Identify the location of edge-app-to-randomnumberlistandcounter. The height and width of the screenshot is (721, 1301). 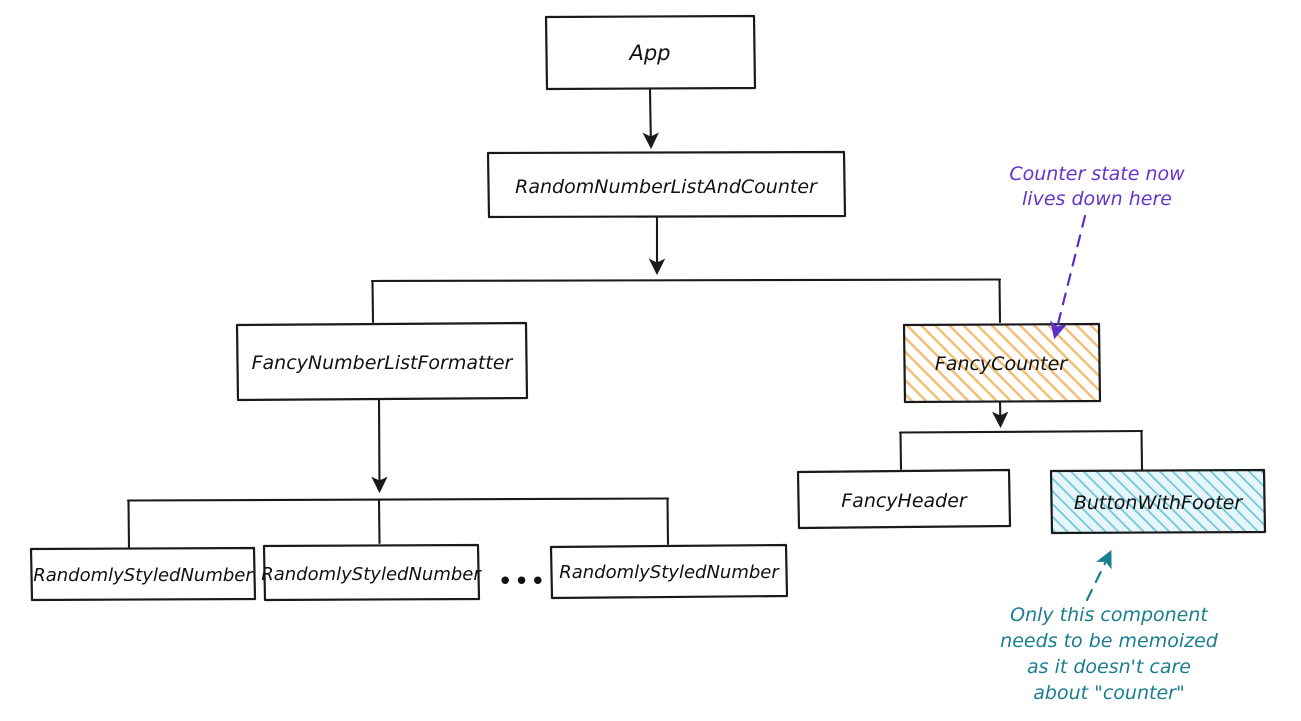
(650, 119).